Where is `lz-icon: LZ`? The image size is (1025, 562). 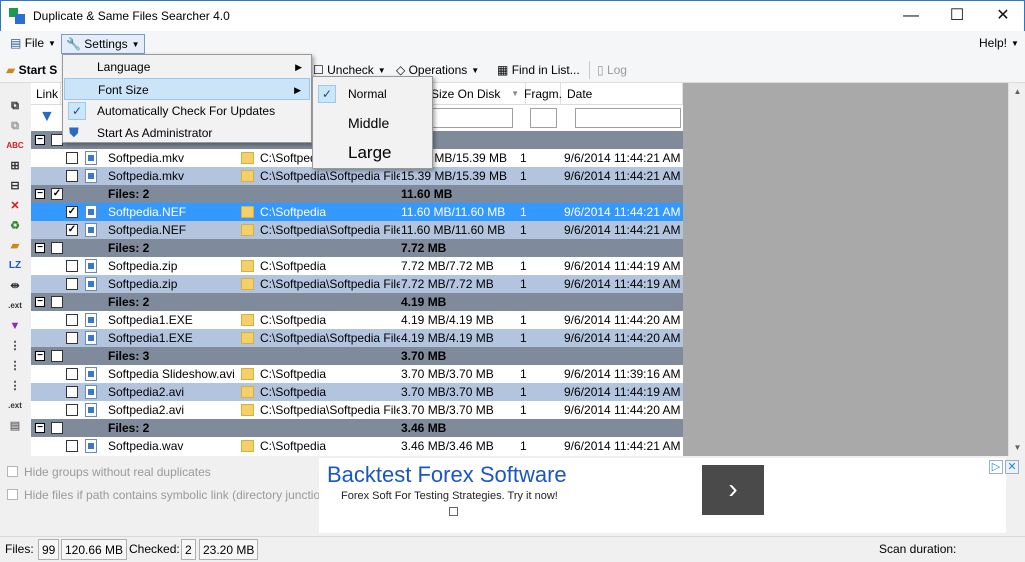
lz-icon: LZ is located at coordinates (15, 266).